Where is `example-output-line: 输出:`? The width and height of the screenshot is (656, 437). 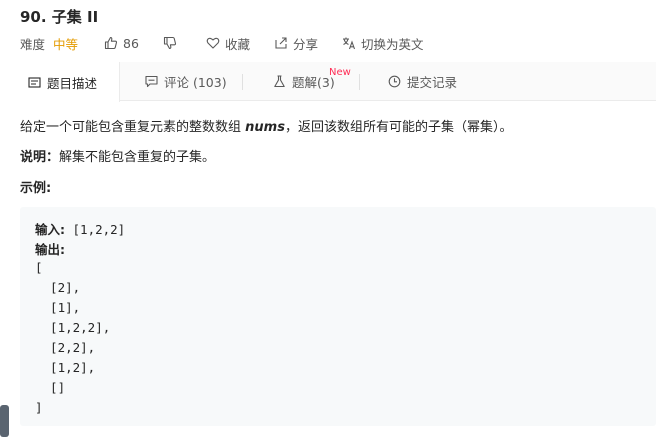 example-output-line: 输出: is located at coordinates (50, 248).